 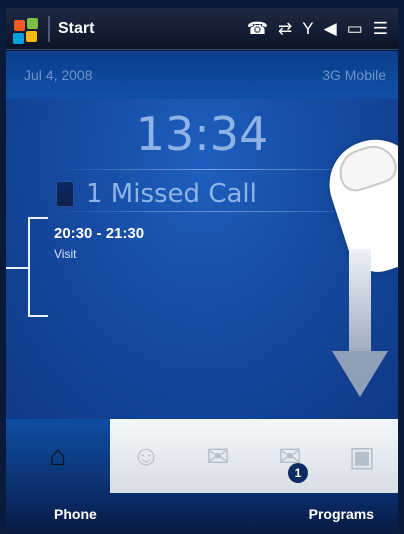 I want to click on title-separator, so click(x=49, y=28).